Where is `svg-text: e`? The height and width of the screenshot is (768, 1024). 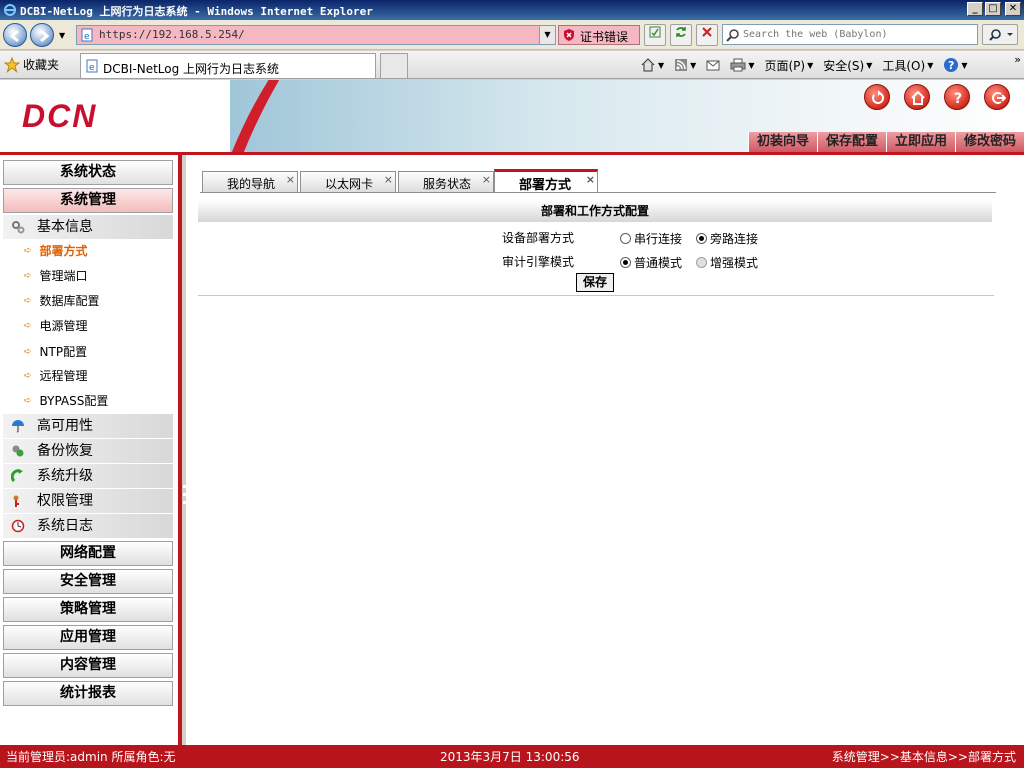 svg-text: e is located at coordinates (92, 68).